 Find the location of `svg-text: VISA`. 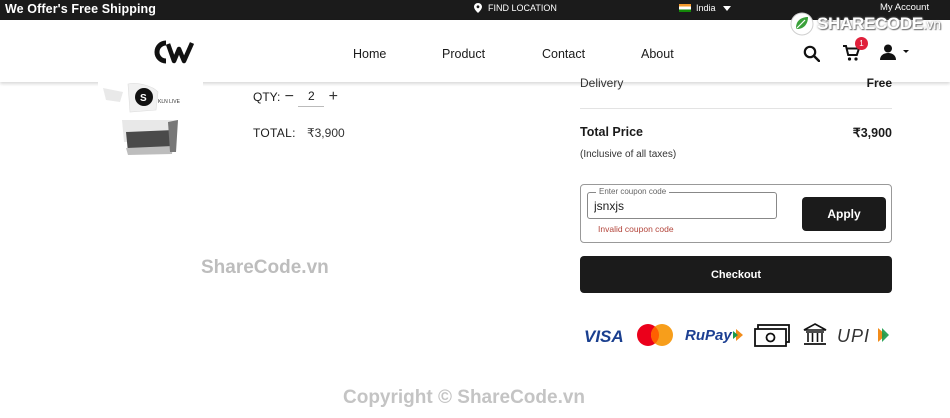

svg-text: VISA is located at coordinates (604, 336).